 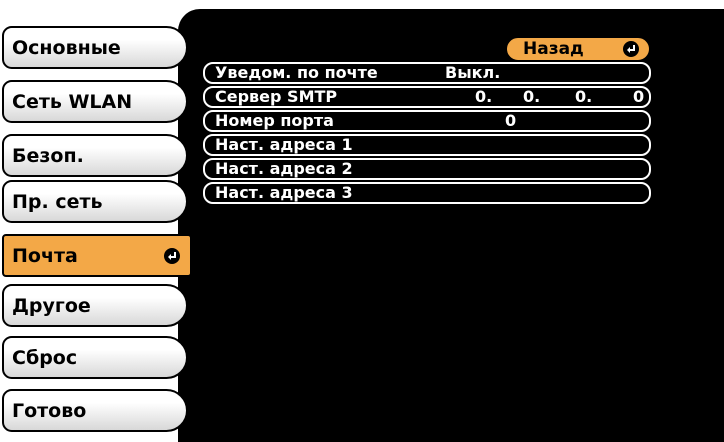 I want to click on setting-label: Наст. адреса 2, so click(x=284, y=168).